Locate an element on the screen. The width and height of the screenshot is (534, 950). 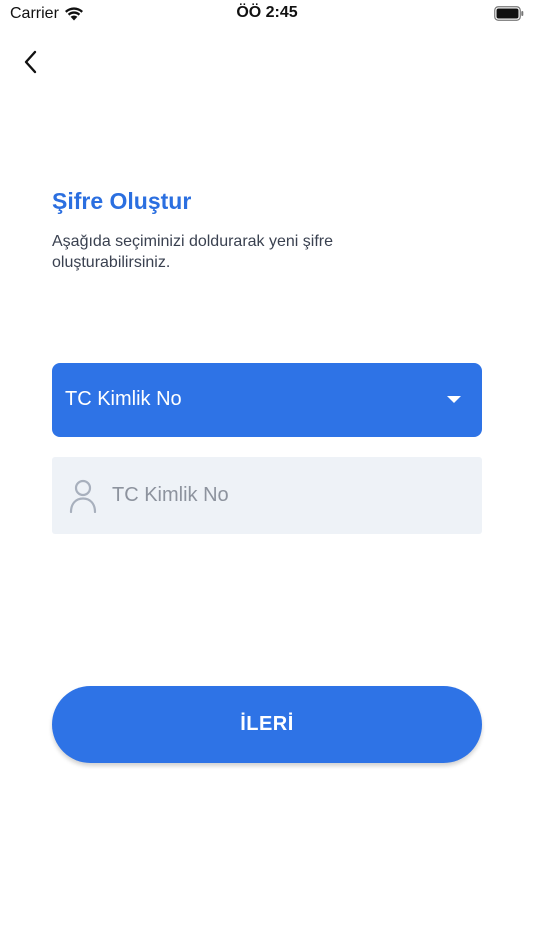
back-button is located at coordinates (31, 62).